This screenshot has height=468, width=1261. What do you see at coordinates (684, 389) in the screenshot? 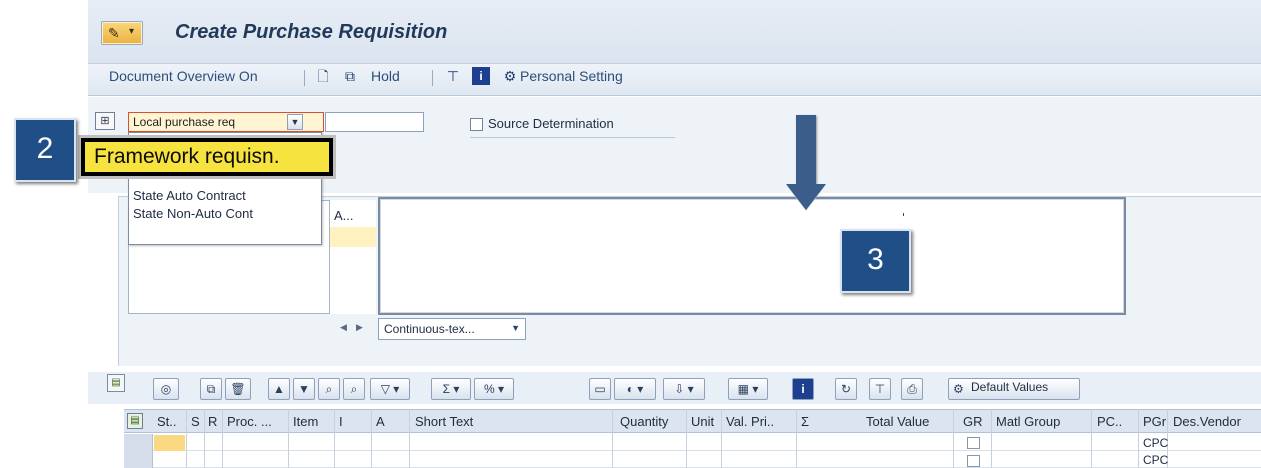
I see `export-icon: ⇩ ▾` at bounding box center [684, 389].